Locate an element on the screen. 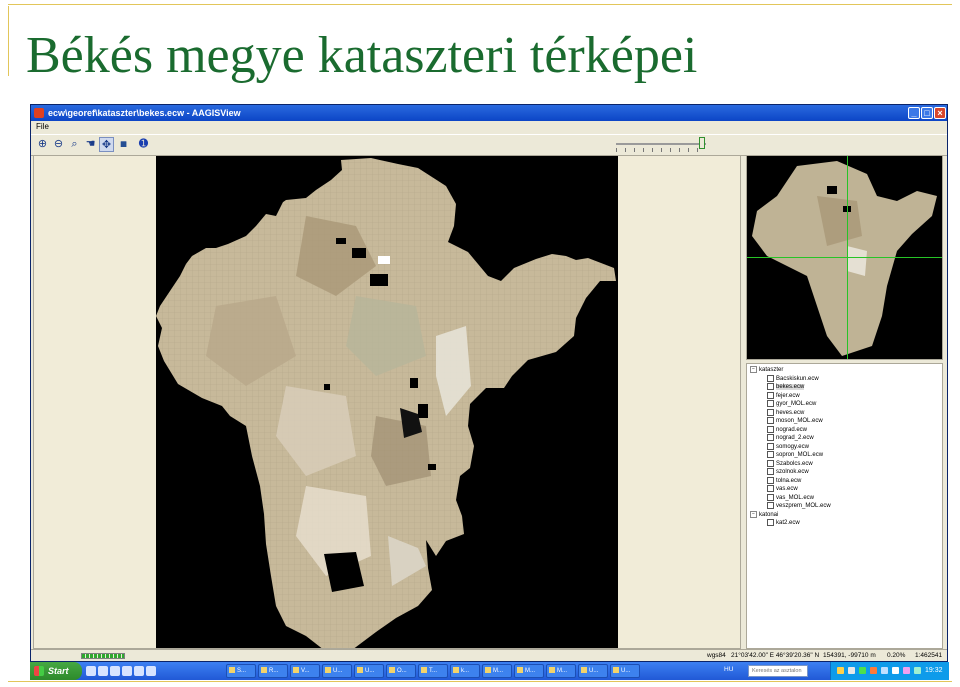 This screenshot has height=687, width=960. tree-layer-item: kat2.ecw is located at coordinates (783, 523).